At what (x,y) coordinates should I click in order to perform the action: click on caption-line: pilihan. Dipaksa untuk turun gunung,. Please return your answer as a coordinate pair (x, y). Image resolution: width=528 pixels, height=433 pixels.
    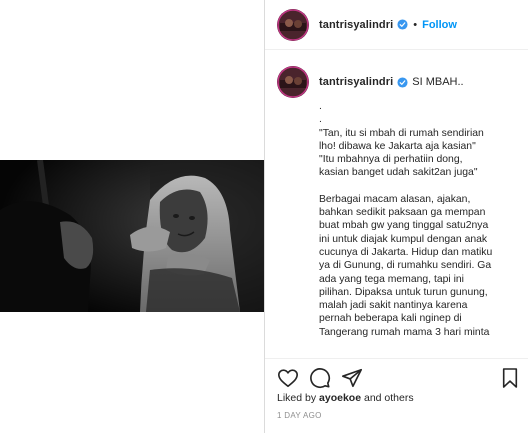
    Looking at the image, I should click on (403, 292).